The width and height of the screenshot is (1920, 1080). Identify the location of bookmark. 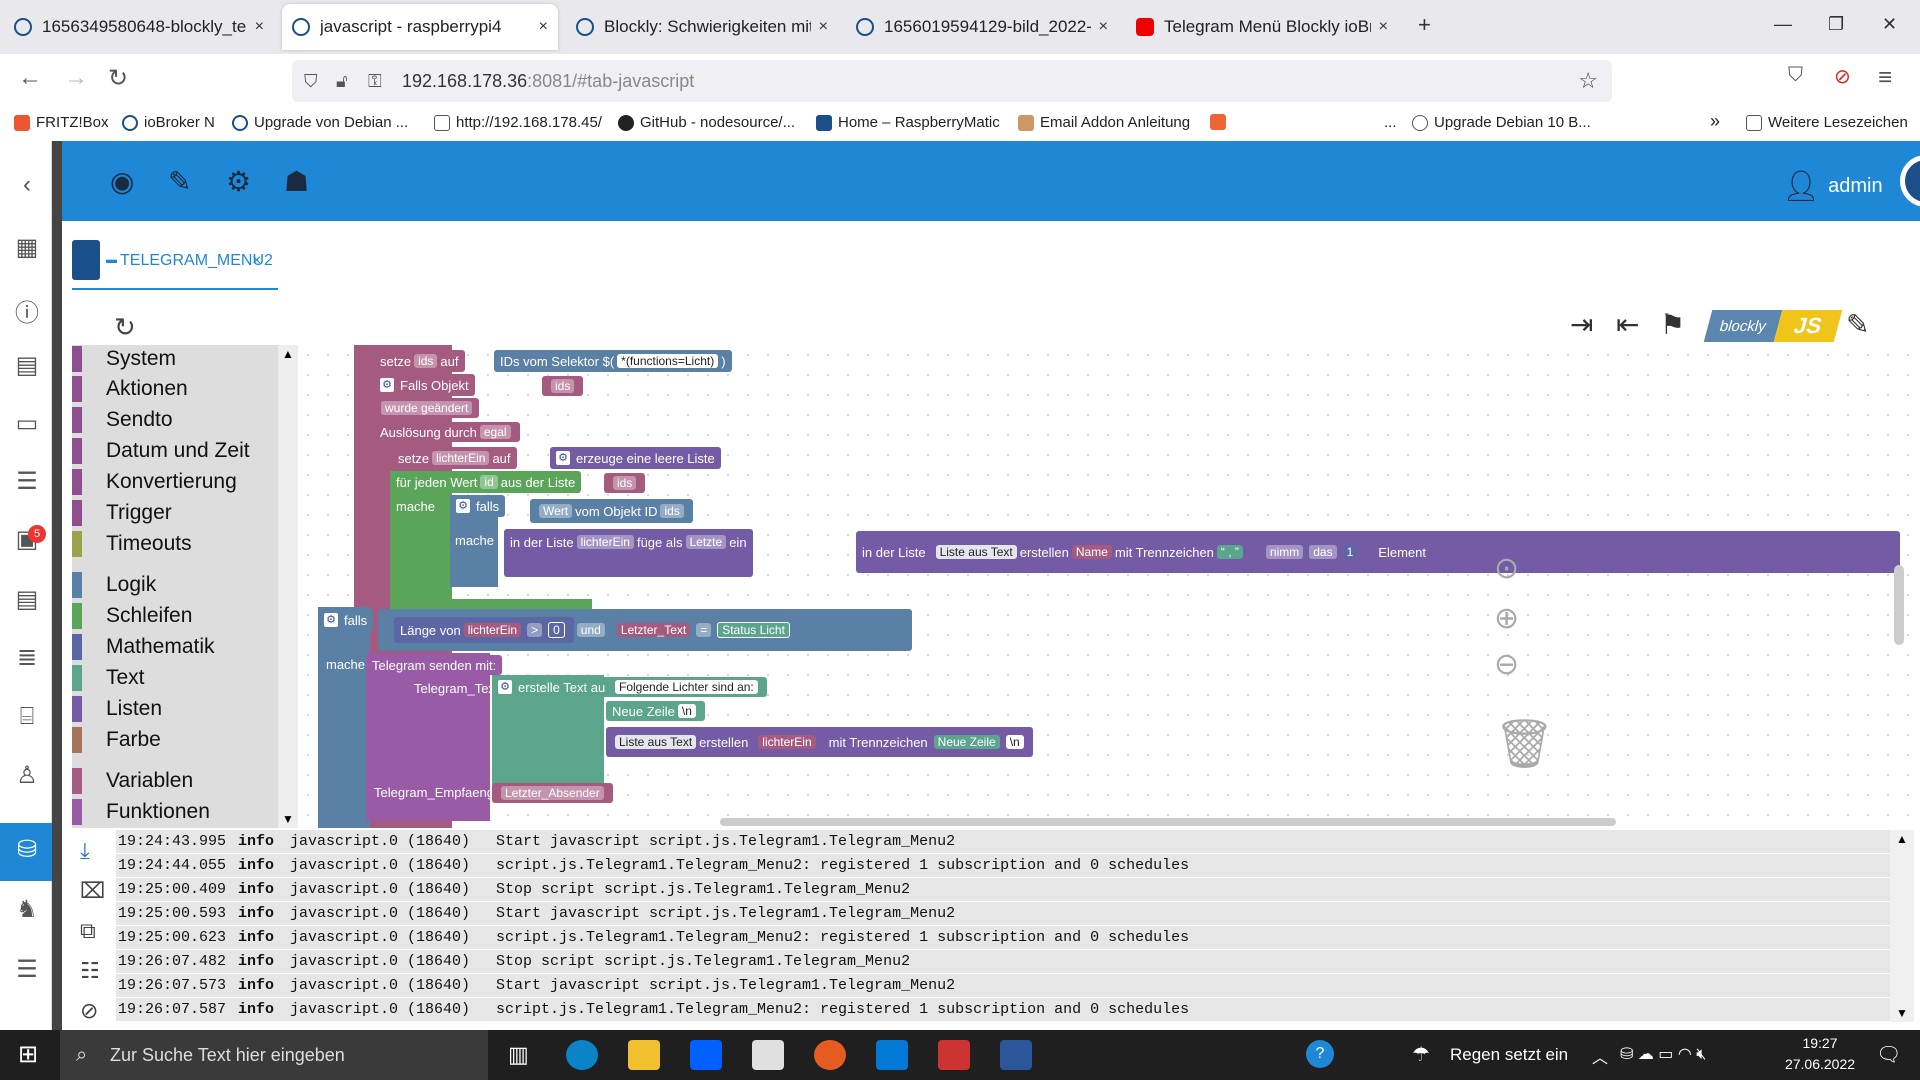
(1221, 122).